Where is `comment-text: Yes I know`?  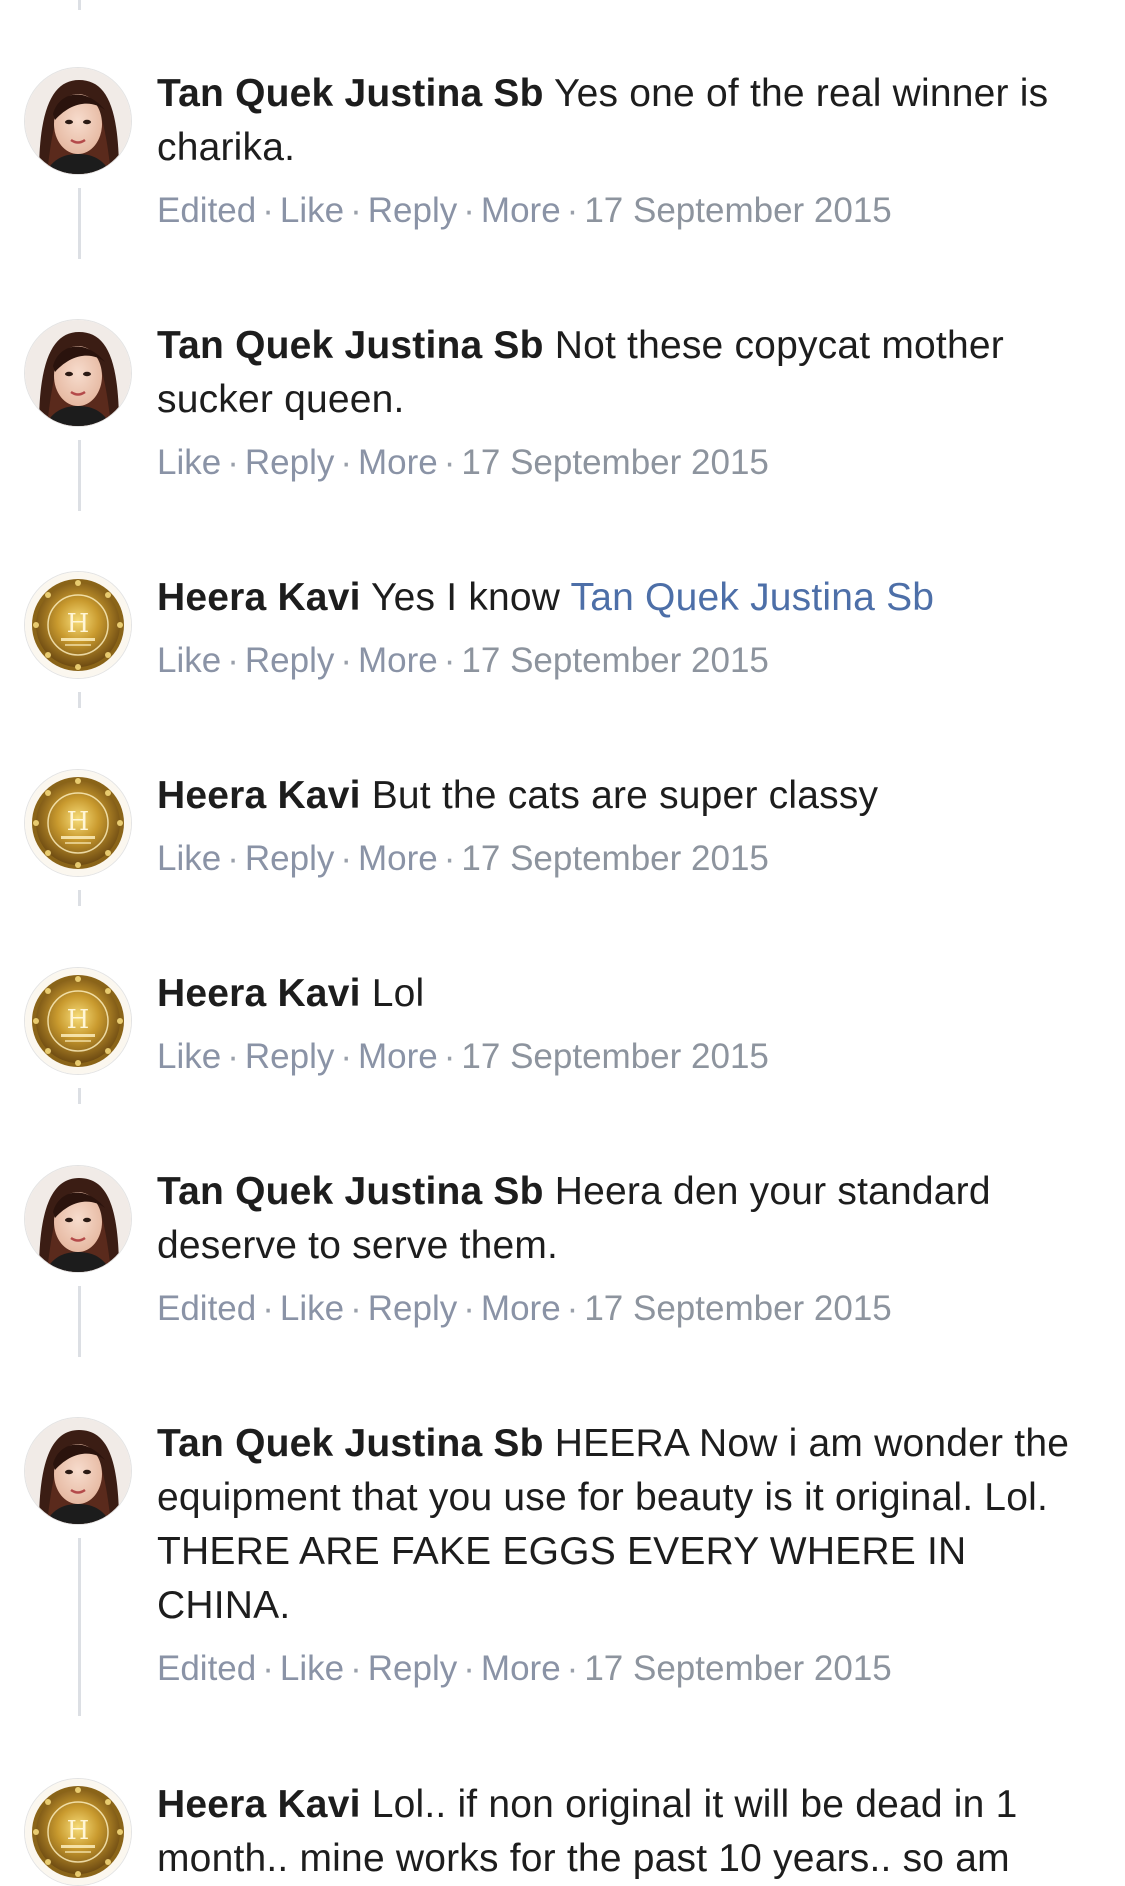 comment-text: Yes I know is located at coordinates (465, 597).